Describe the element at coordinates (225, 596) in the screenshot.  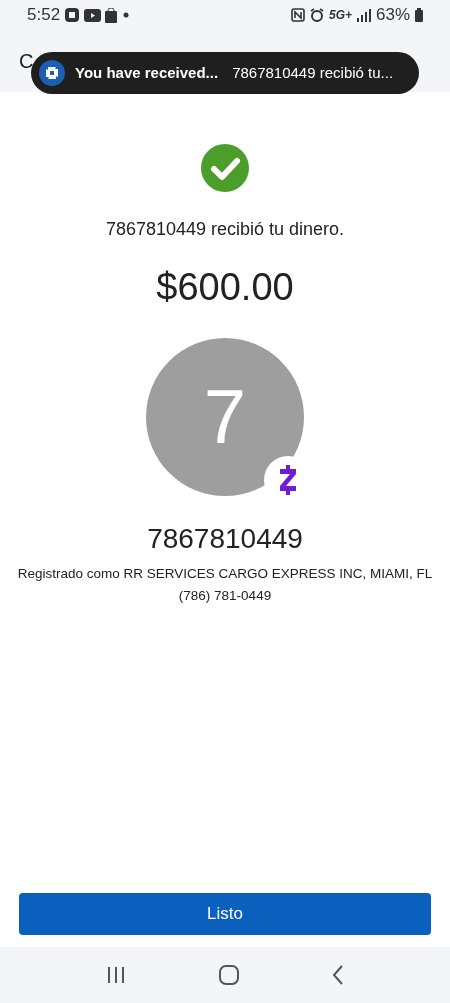
I see `phone-number: (786) 781-0449` at that location.